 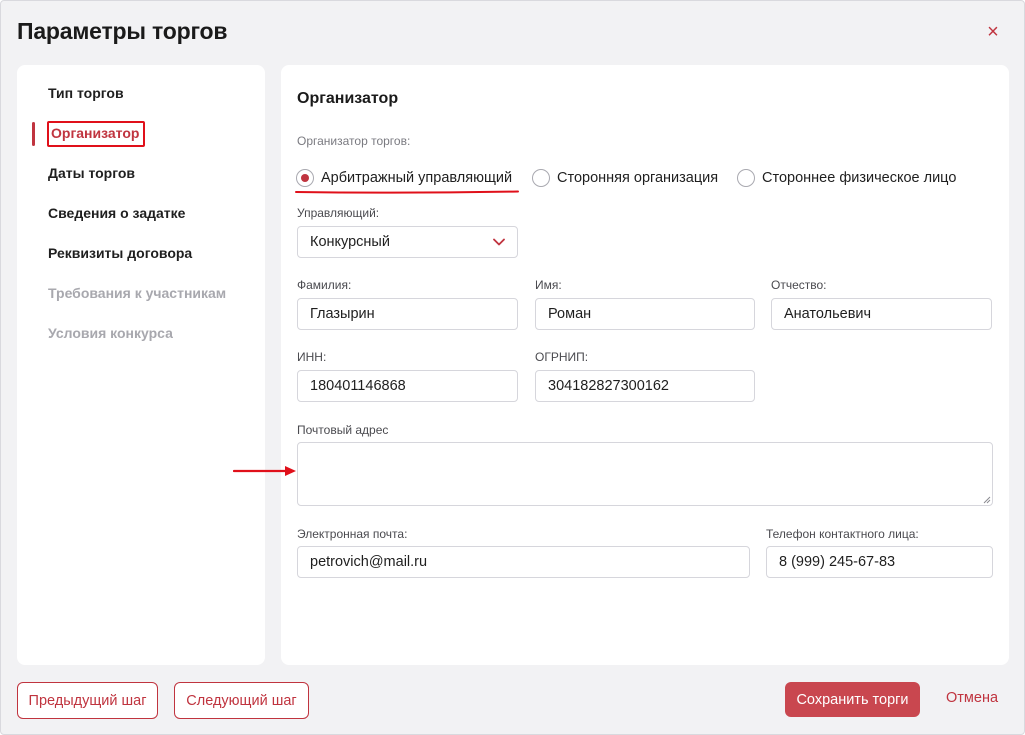 What do you see at coordinates (338, 213) in the screenshot?
I see `manager-label: Управляющий:` at bounding box center [338, 213].